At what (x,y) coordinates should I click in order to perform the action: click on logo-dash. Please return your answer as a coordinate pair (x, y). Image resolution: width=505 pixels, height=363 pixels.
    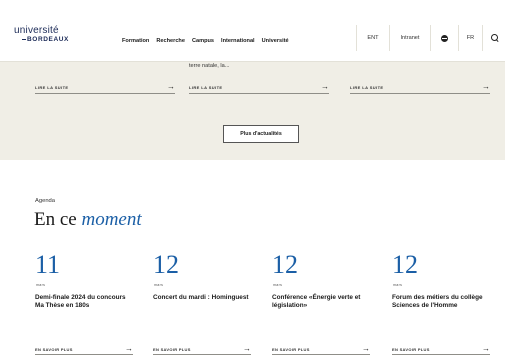
    Looking at the image, I should click on (24, 39).